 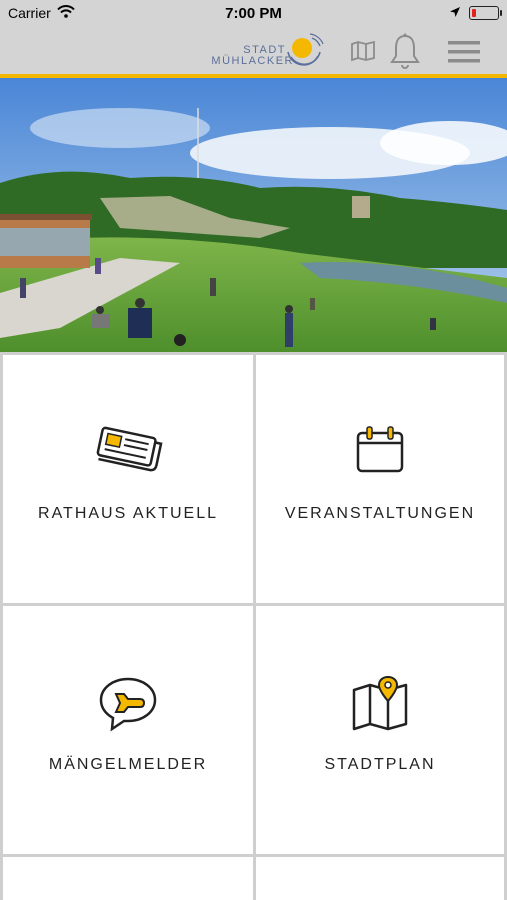 I want to click on tile-maengelmelder: MÄNGELMELDER, so click(x=128, y=730).